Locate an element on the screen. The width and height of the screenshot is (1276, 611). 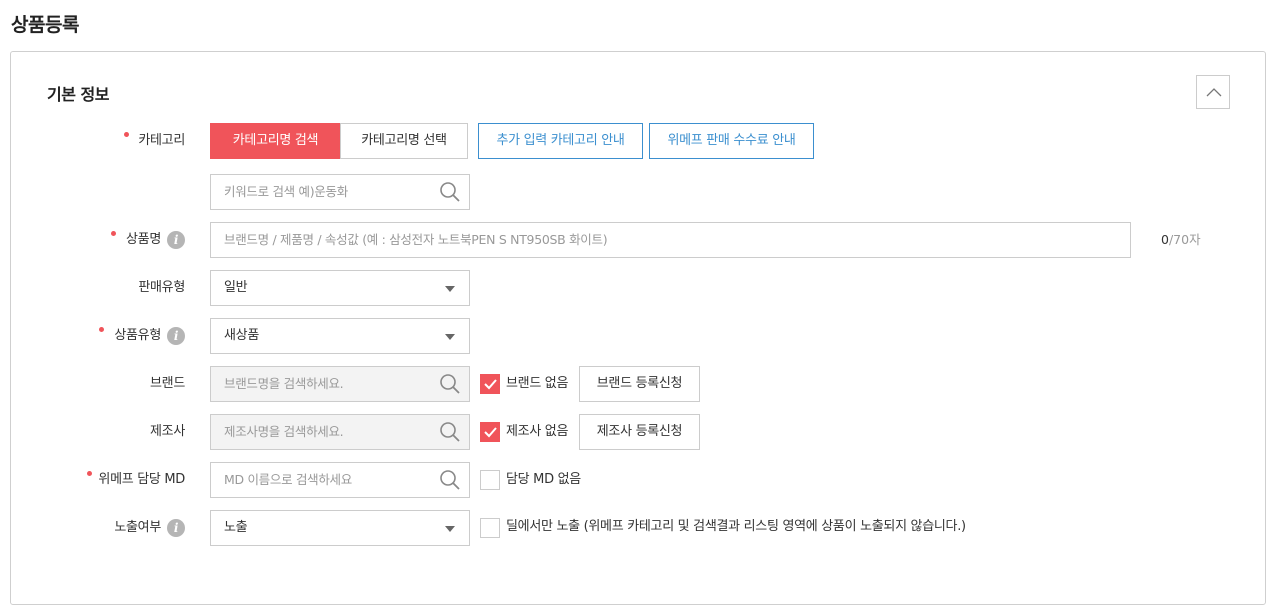
brand-register-button: 브랜드 등록신청 is located at coordinates (639, 384).